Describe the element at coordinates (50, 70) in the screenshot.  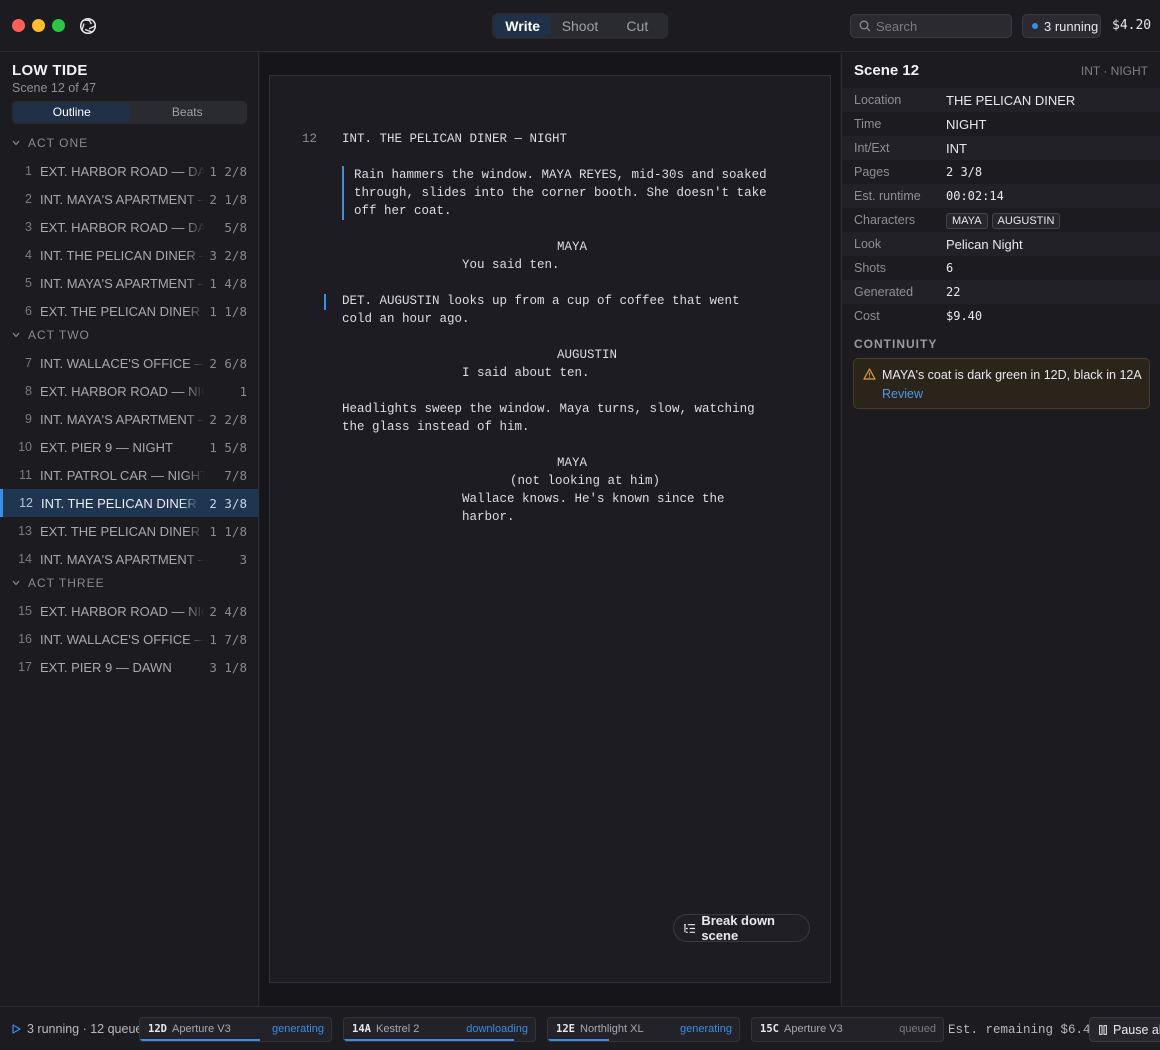
I see `project-title: LOW TIDE` at that location.